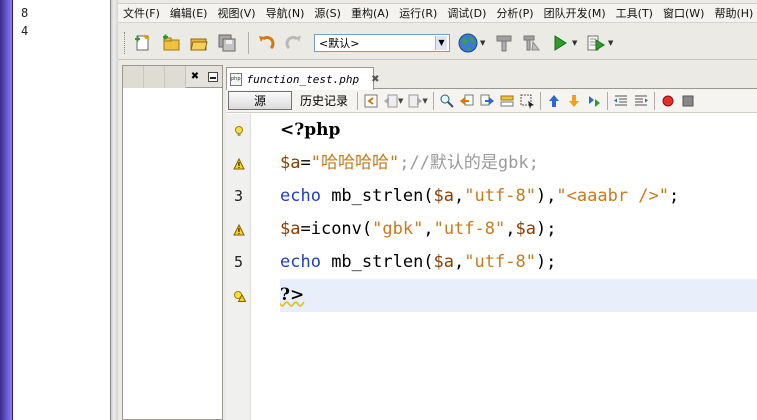 Image resolution: width=757 pixels, height=420 pixels. Describe the element at coordinates (292, 295) in the screenshot. I see `code-token: ?>` at that location.